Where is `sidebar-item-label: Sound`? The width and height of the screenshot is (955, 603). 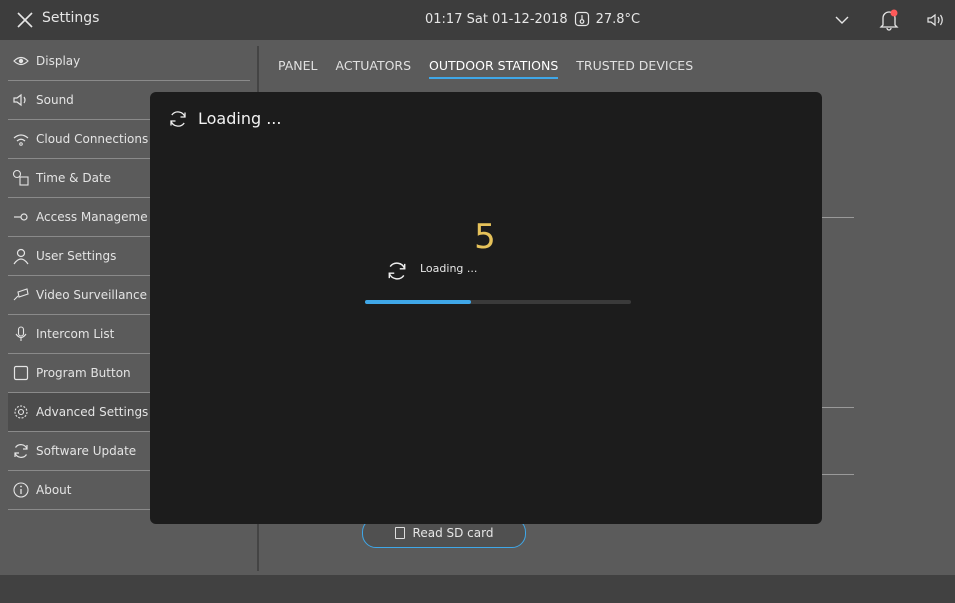
sidebar-item-label: Sound is located at coordinates (55, 100).